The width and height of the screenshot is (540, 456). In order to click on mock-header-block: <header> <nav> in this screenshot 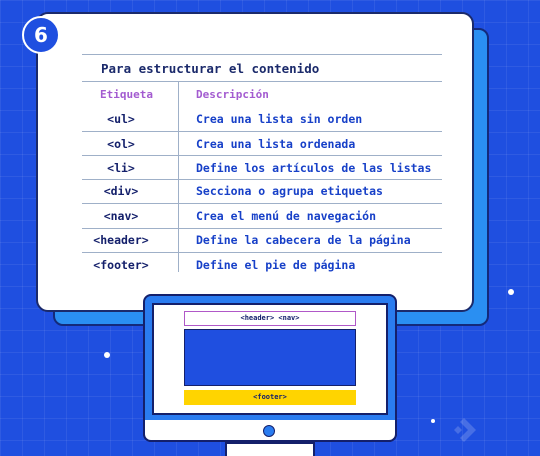, I will do `click(270, 318)`.